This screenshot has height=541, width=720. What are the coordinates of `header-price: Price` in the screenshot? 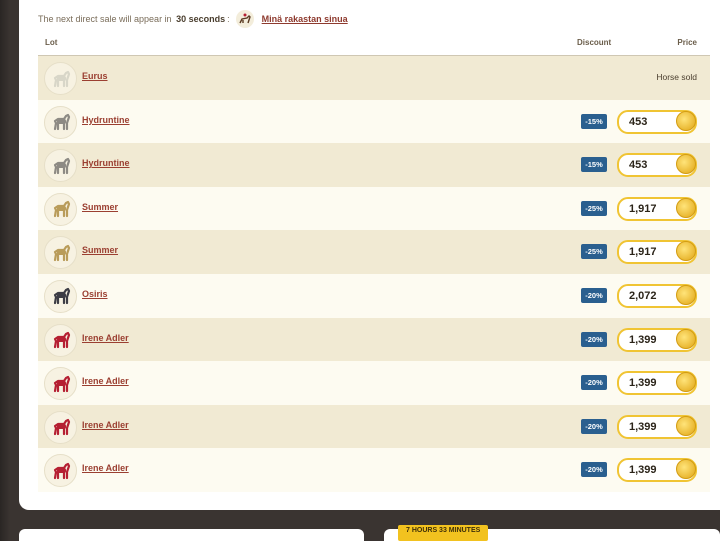 It's located at (687, 42).